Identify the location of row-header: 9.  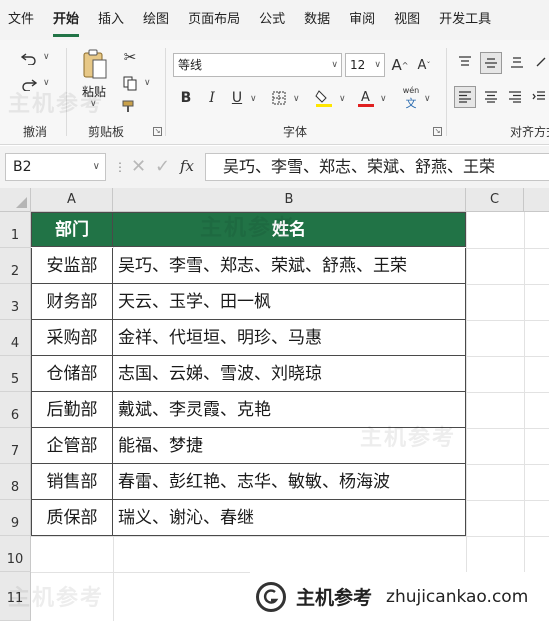
(15, 518).